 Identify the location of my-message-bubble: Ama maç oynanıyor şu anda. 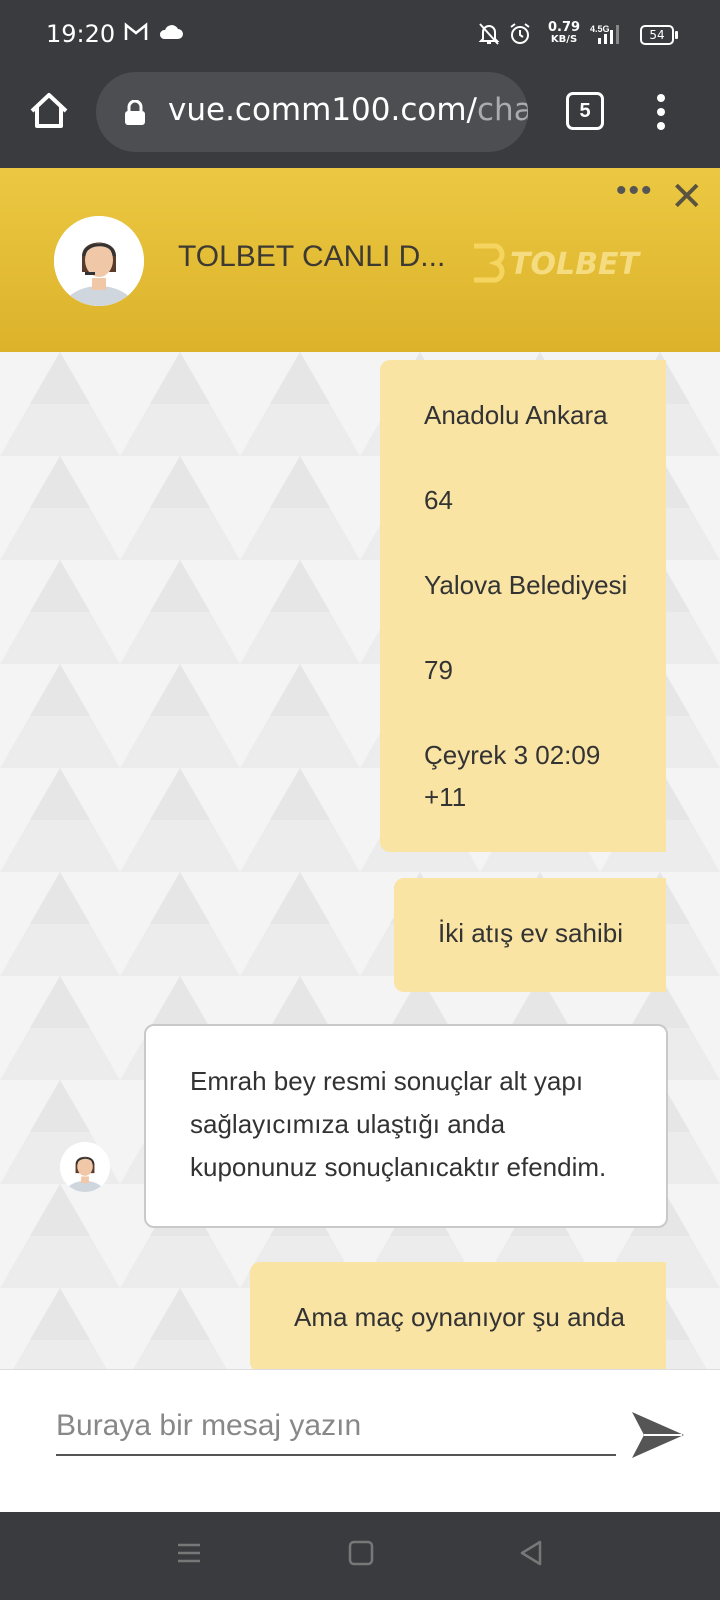
(458, 1315).